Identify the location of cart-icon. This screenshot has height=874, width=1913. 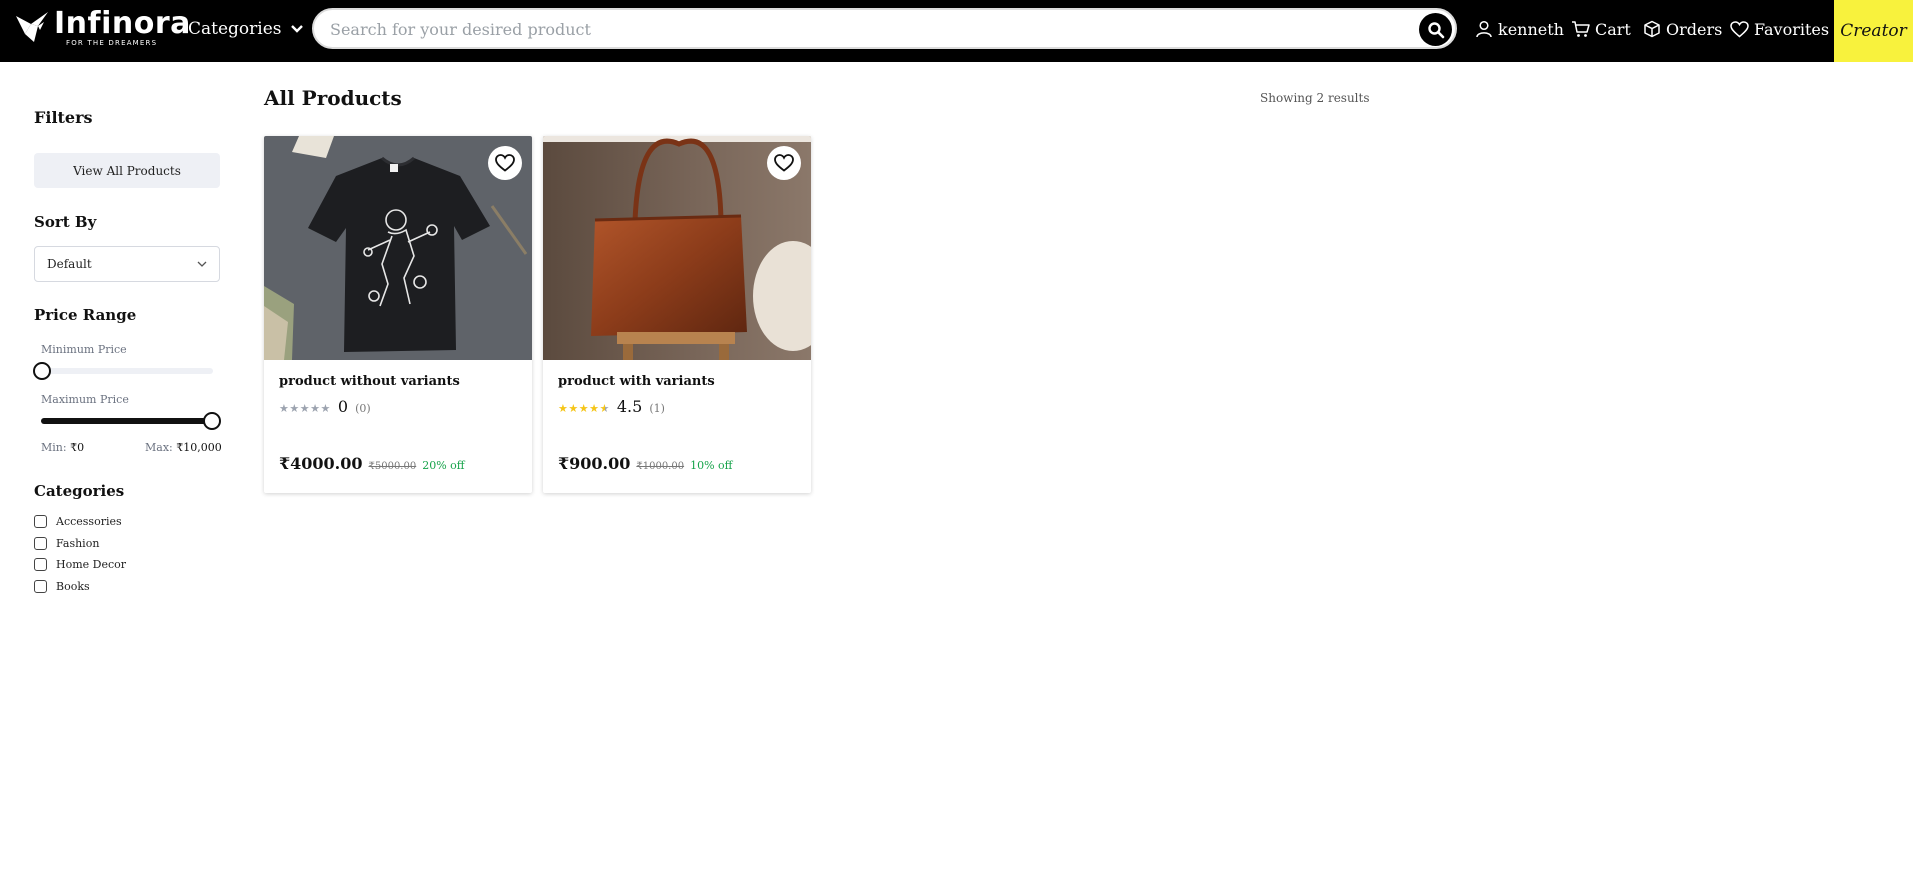
(1581, 29).